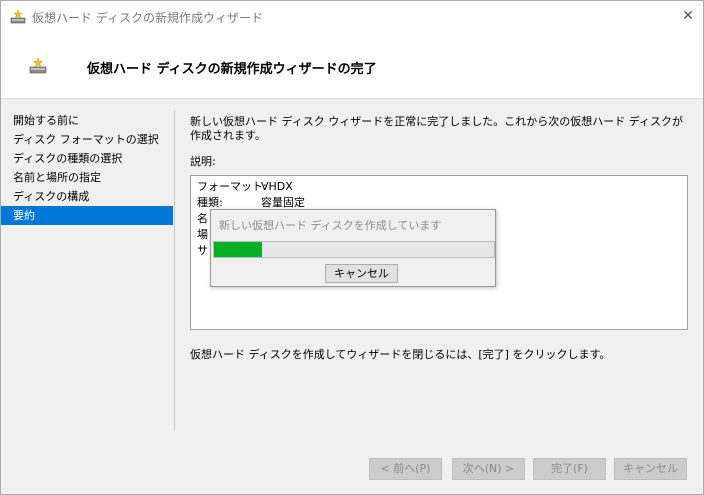 The image size is (704, 495). What do you see at coordinates (330, 225) in the screenshot?
I see `progress-message: 新しい仮想ハード ディスクを作成しています` at bounding box center [330, 225].